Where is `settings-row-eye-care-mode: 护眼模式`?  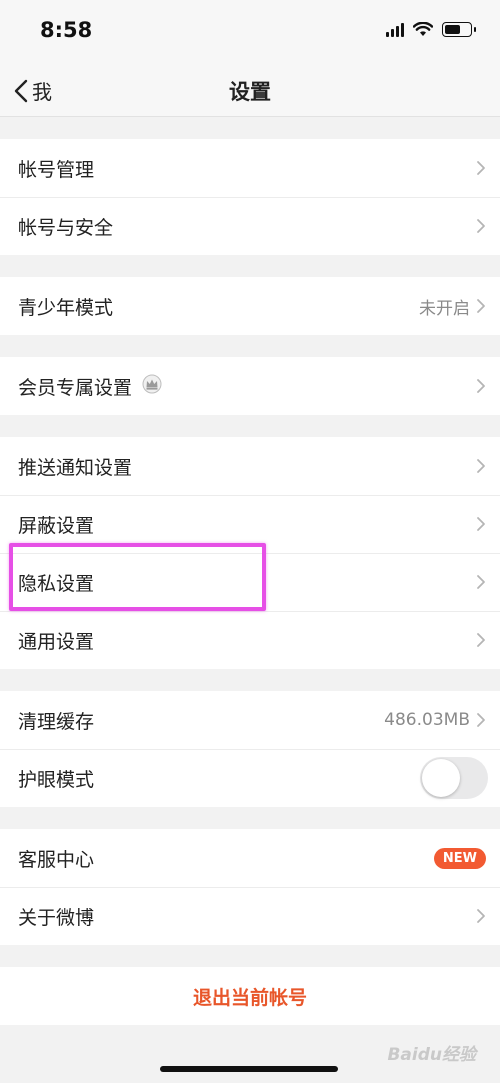 settings-row-eye-care-mode: 护眼模式 is located at coordinates (250, 778).